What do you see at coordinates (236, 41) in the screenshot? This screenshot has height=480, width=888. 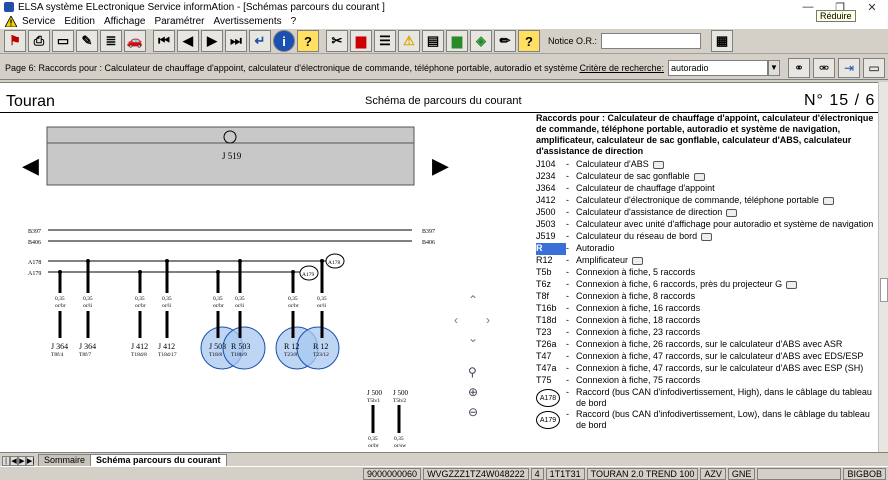 I see `last-page-icon: ⏭` at bounding box center [236, 41].